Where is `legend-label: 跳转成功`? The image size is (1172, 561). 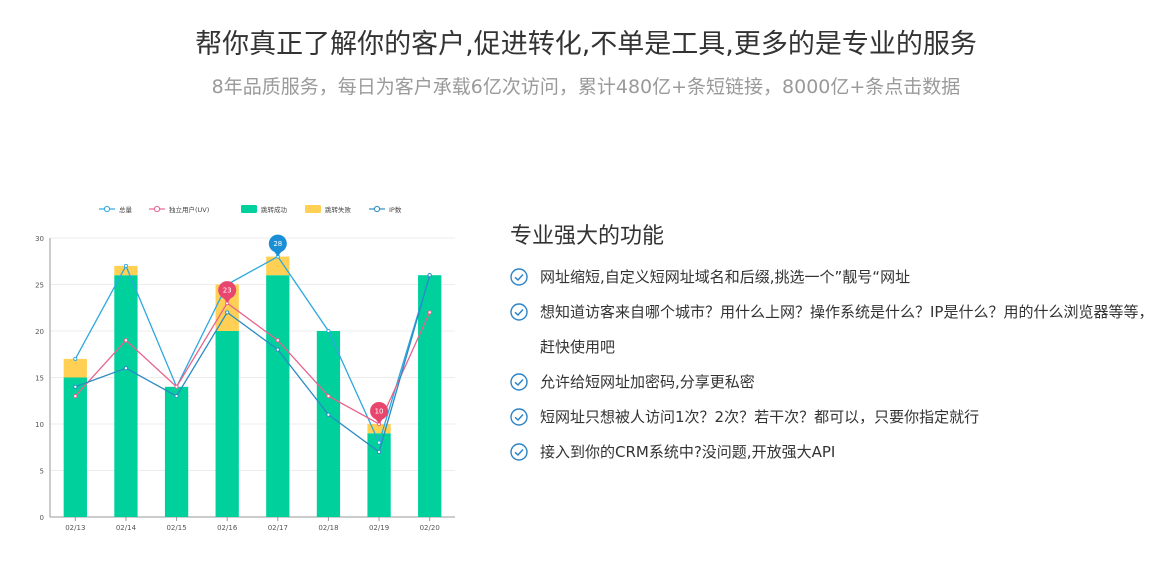
legend-label: 跳转成功 is located at coordinates (274, 209).